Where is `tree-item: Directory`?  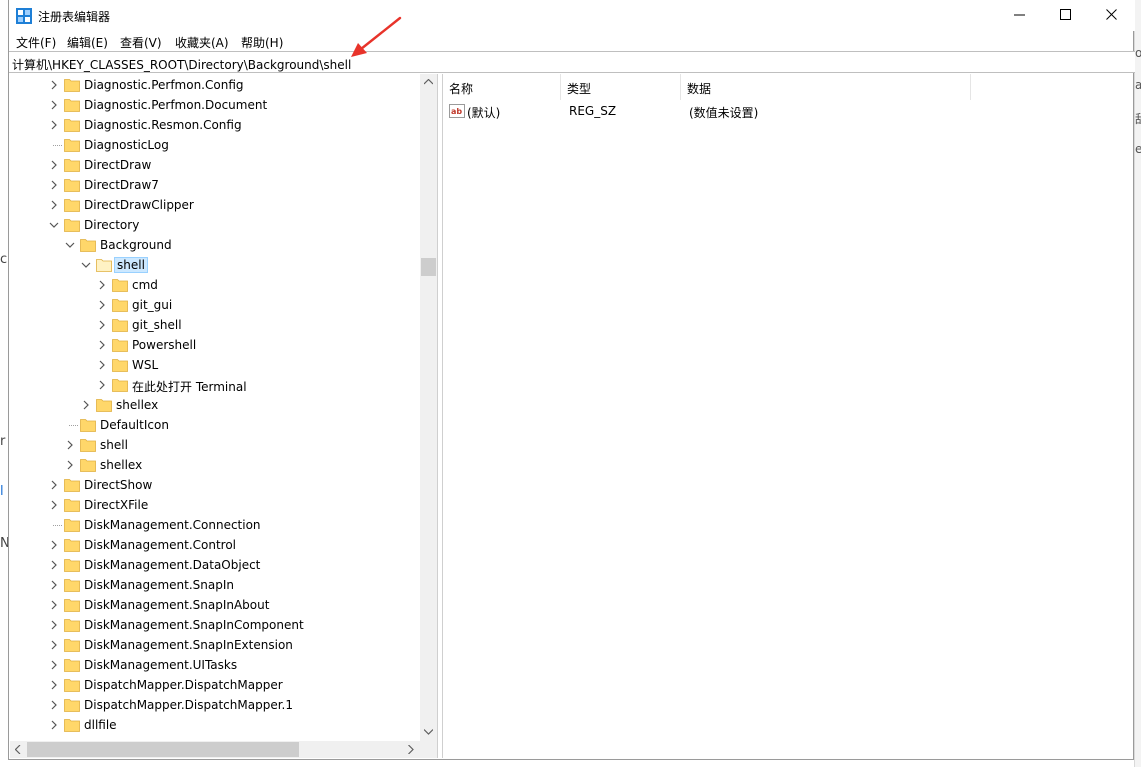 tree-item: Directory is located at coordinates (215, 225).